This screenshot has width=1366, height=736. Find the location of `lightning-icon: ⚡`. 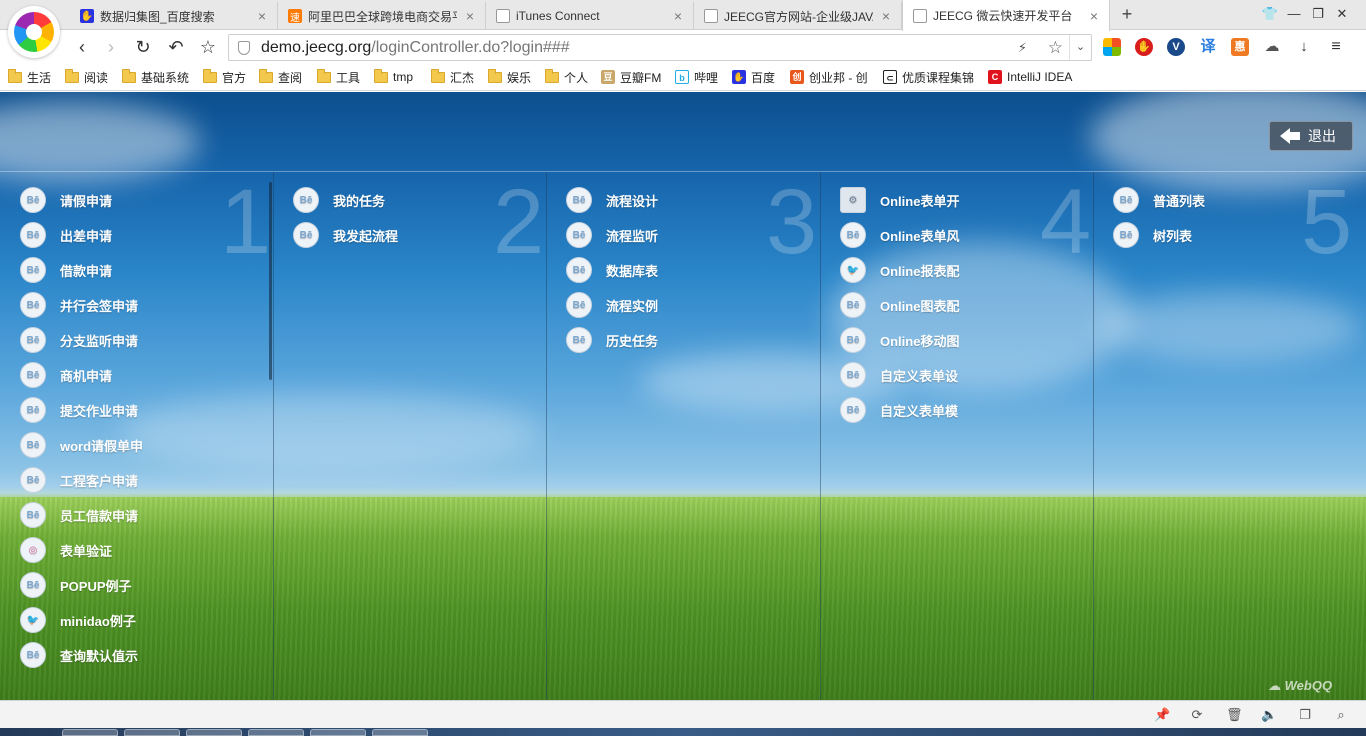

lightning-icon: ⚡ is located at coordinates (1022, 48).